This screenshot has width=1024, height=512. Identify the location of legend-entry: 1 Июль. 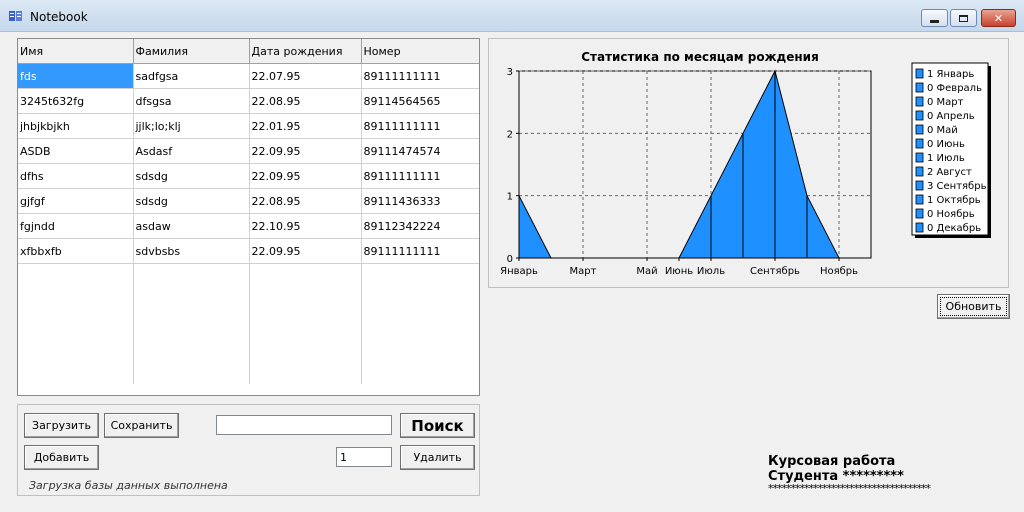
(946, 158).